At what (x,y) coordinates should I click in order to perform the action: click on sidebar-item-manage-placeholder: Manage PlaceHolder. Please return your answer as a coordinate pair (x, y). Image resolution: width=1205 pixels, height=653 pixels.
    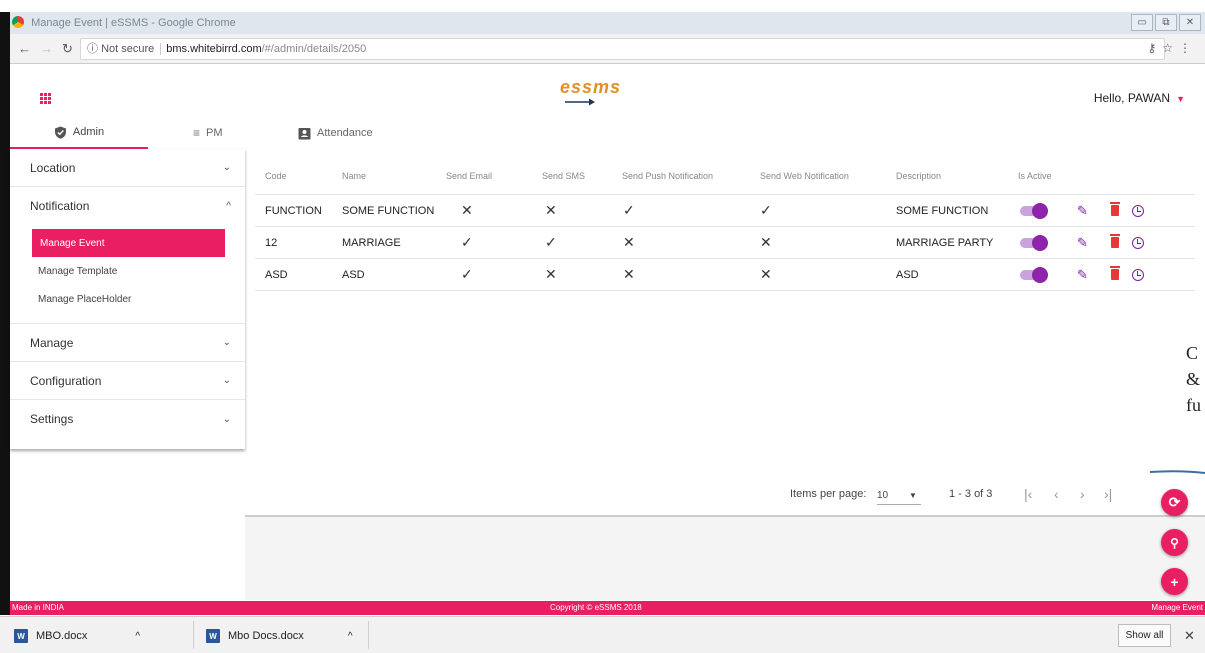
    Looking at the image, I should click on (127, 299).